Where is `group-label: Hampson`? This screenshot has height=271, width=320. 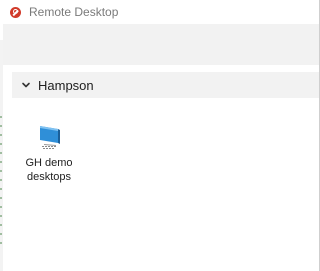 group-label: Hampson is located at coordinates (66, 85).